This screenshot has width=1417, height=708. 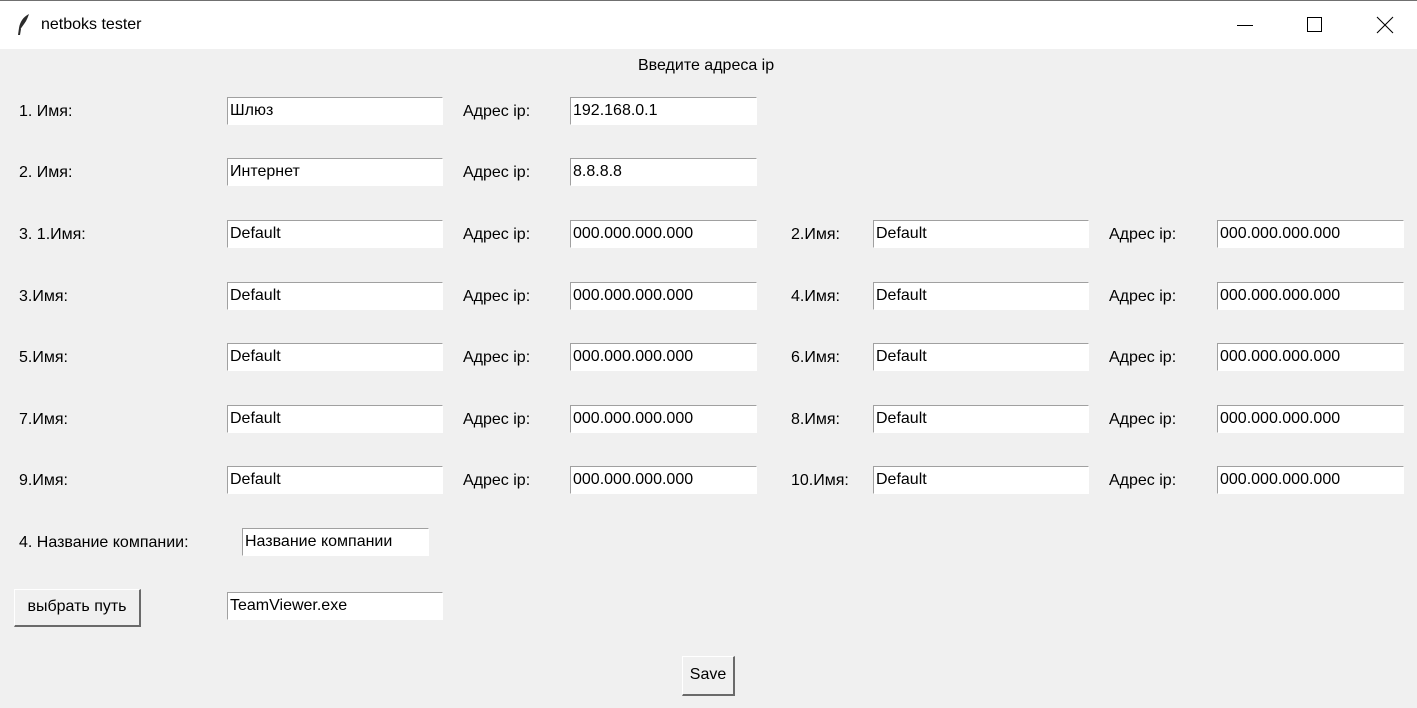 I want to click on grid1-right-ip-label: Адрес ip:, so click(x=1143, y=234).